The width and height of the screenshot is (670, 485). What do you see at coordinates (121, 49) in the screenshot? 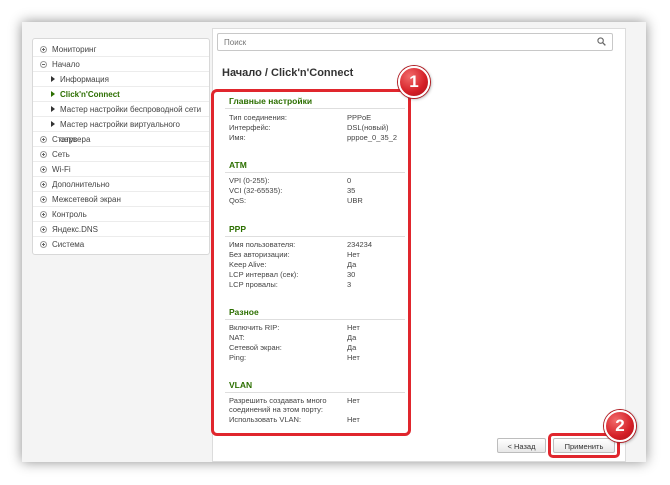
I see `sidebar-item-monitoring: Мониторинг` at bounding box center [121, 49].